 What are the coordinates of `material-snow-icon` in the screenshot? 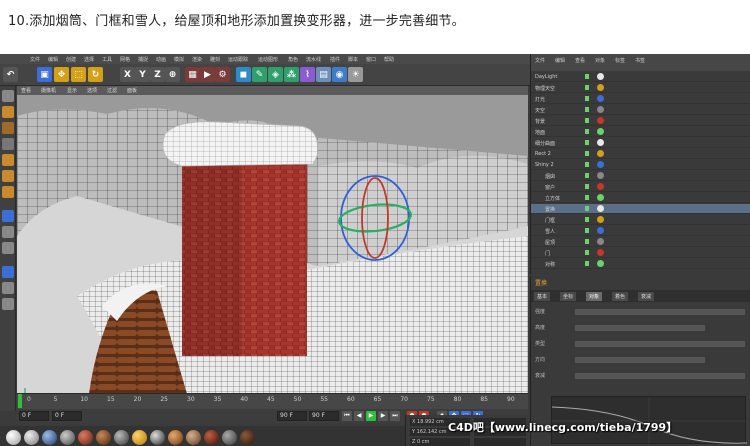 It's located at (13, 437).